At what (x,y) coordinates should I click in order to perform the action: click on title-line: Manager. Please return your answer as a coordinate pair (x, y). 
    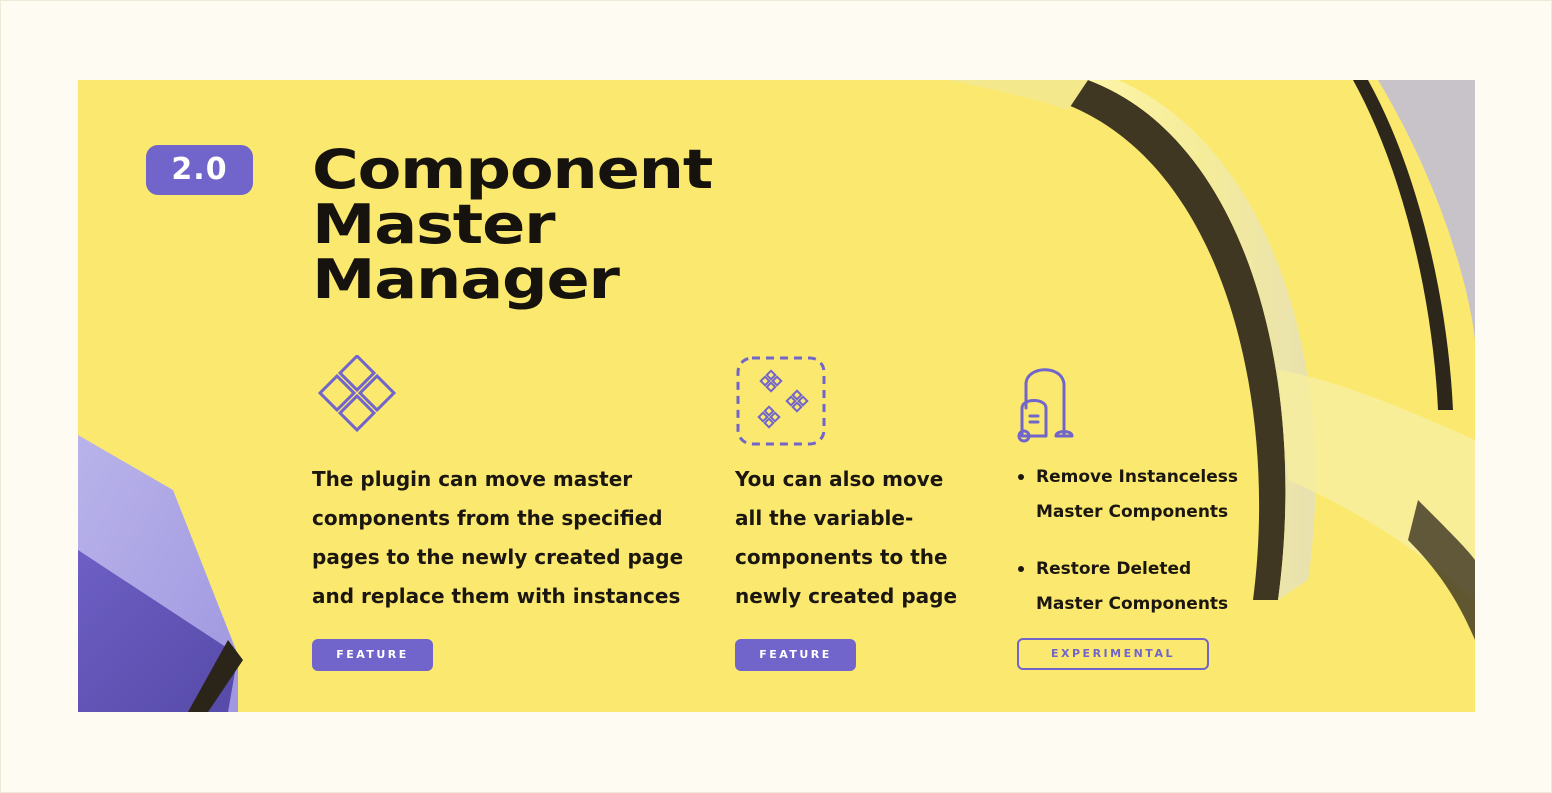
    Looking at the image, I should click on (466, 279).